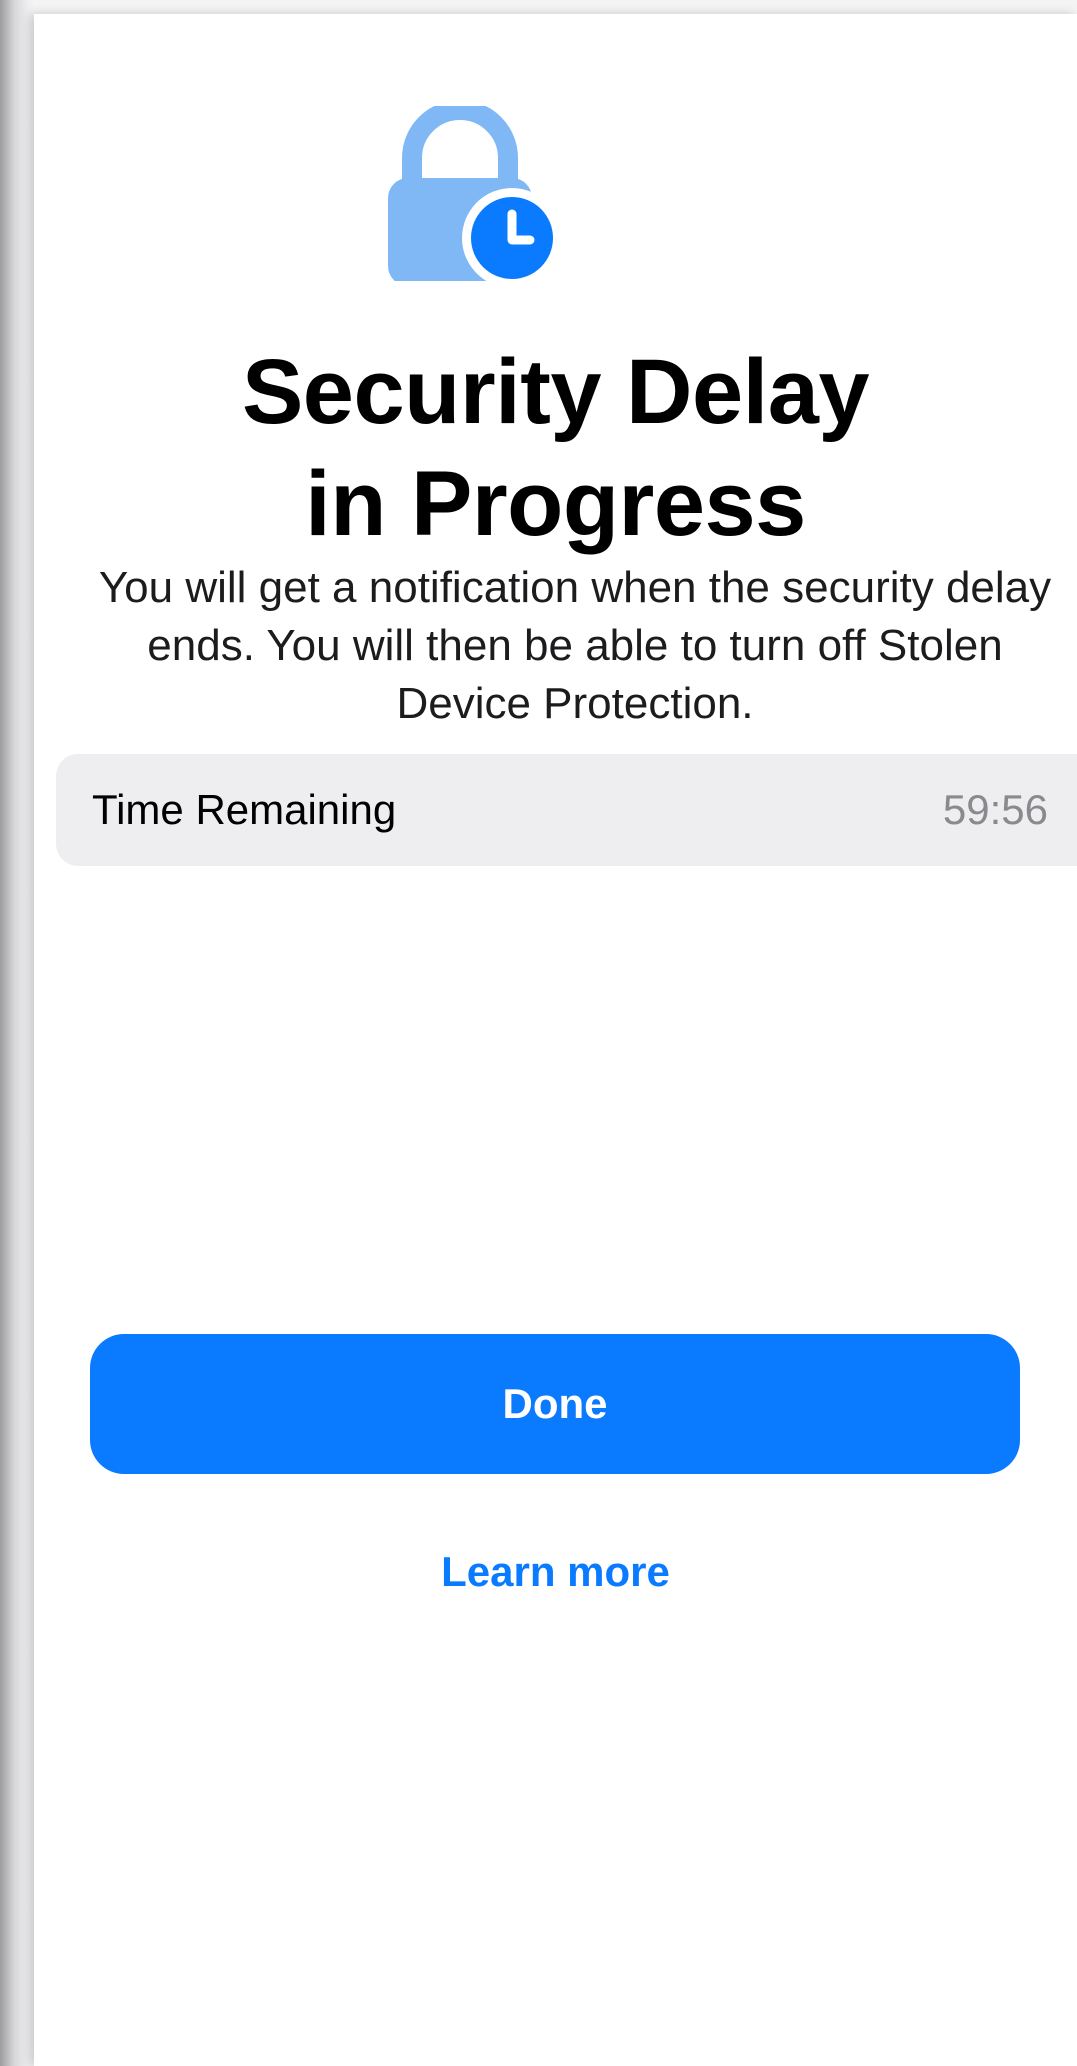  I want to click on page-title: Security Delay in Progress, so click(555, 448).